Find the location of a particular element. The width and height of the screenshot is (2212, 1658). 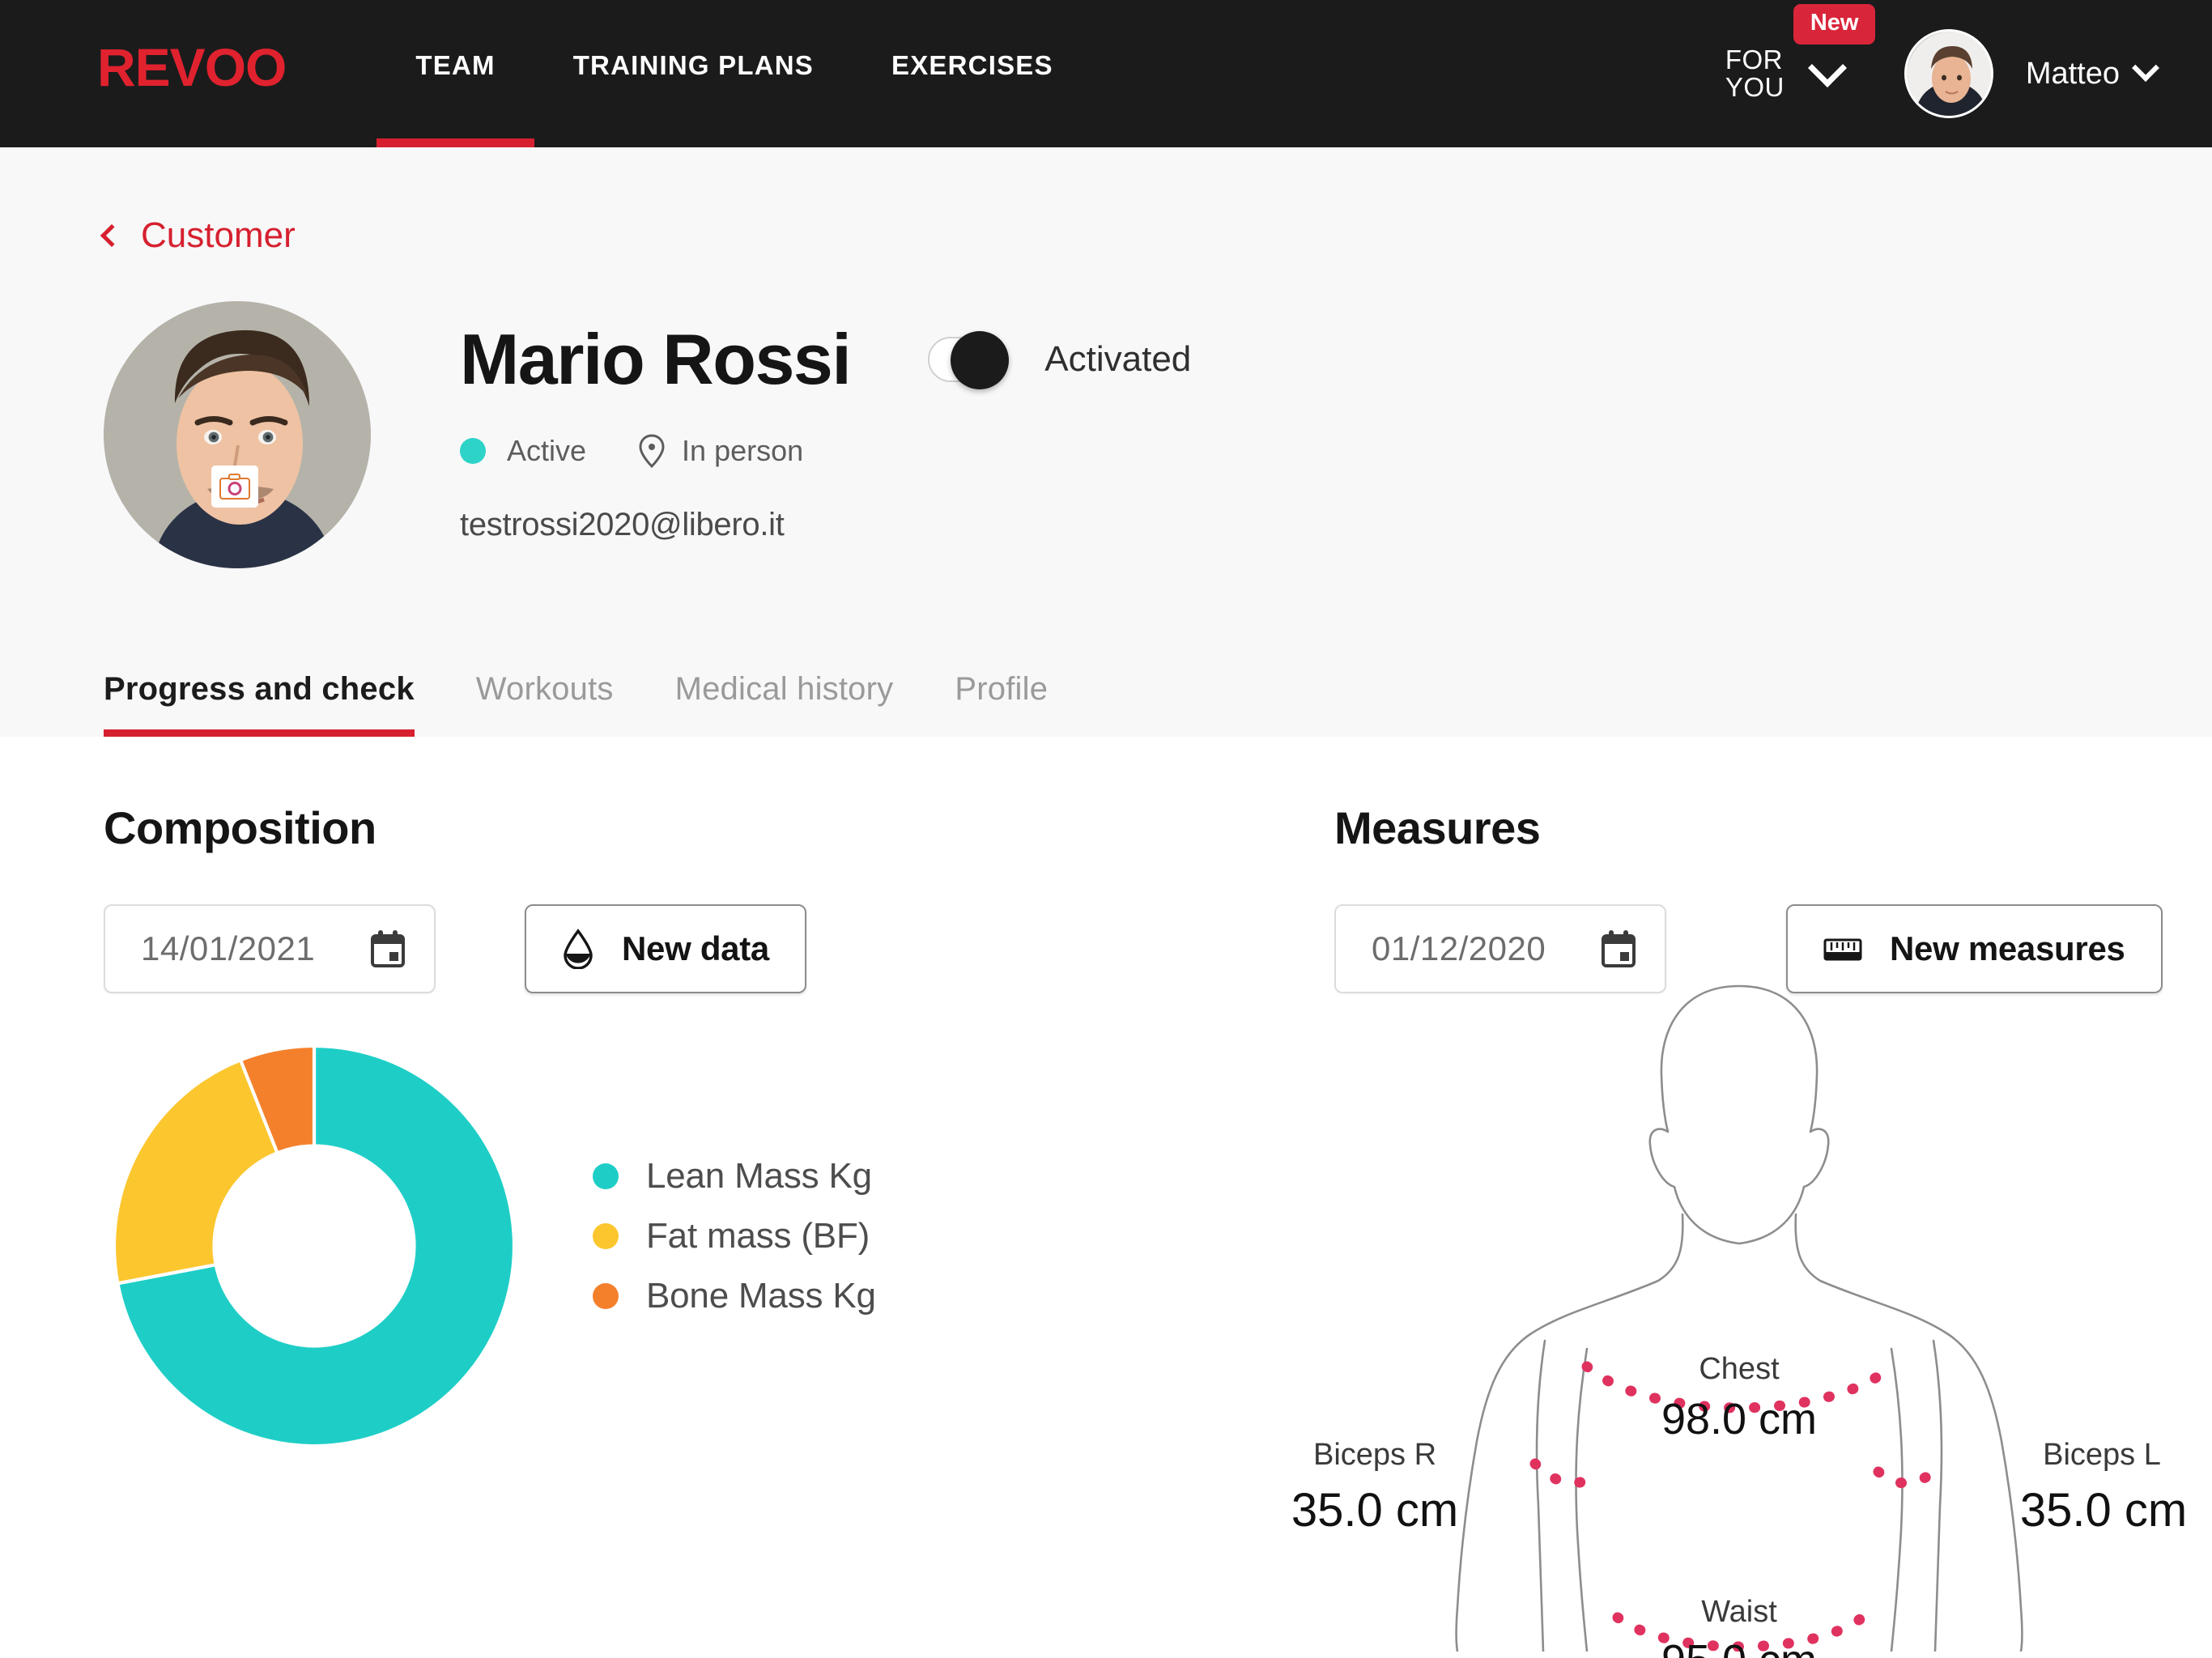

status-badge is located at coordinates (473, 451).